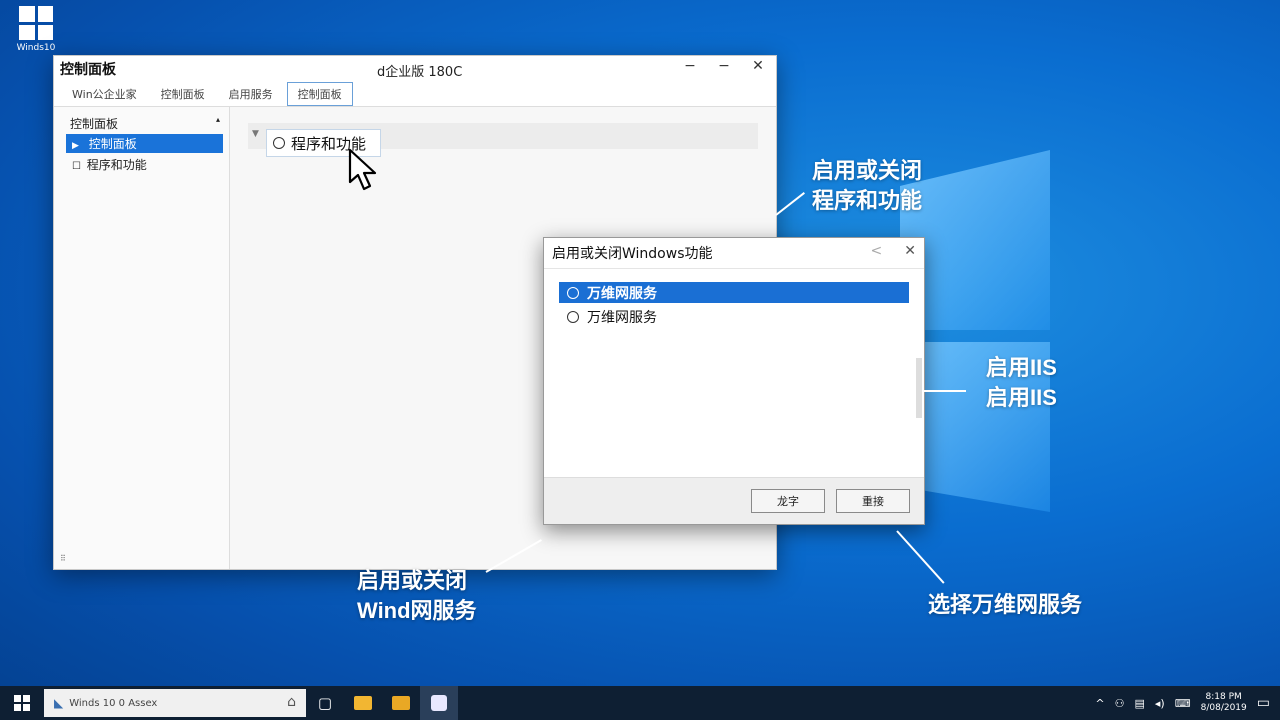 The width and height of the screenshot is (1280, 720). What do you see at coordinates (319, 94) in the screenshot?
I see `tab-control-panel-active: 控制面板` at bounding box center [319, 94].